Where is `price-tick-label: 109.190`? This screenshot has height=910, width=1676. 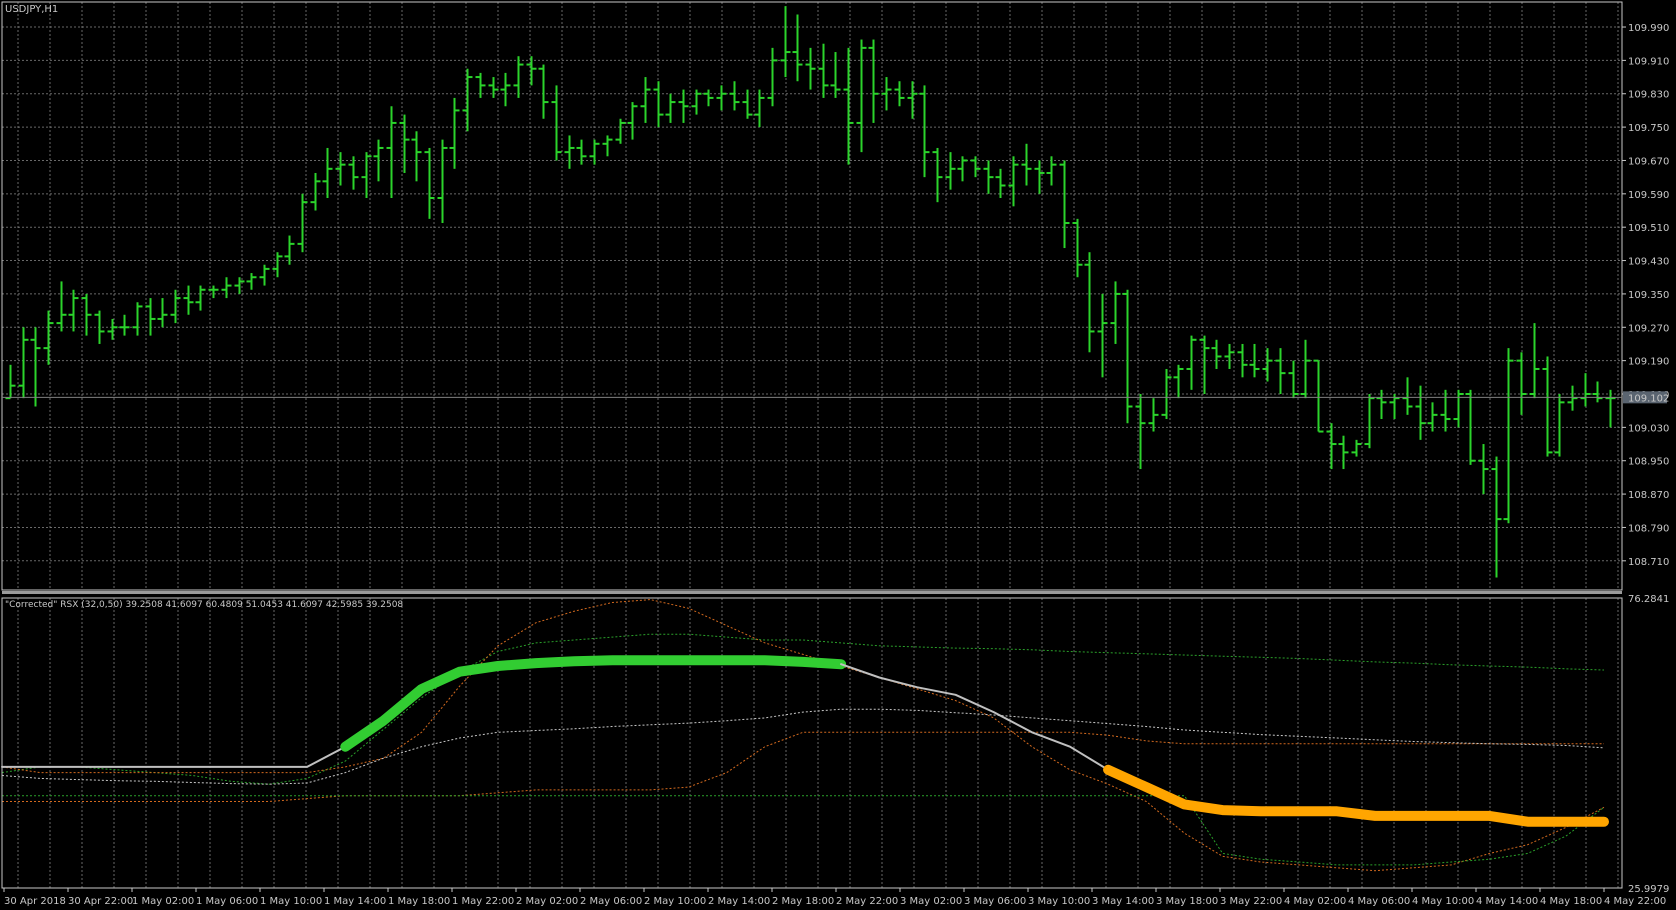
price-tick-label: 109.190 is located at coordinates (1648, 362).